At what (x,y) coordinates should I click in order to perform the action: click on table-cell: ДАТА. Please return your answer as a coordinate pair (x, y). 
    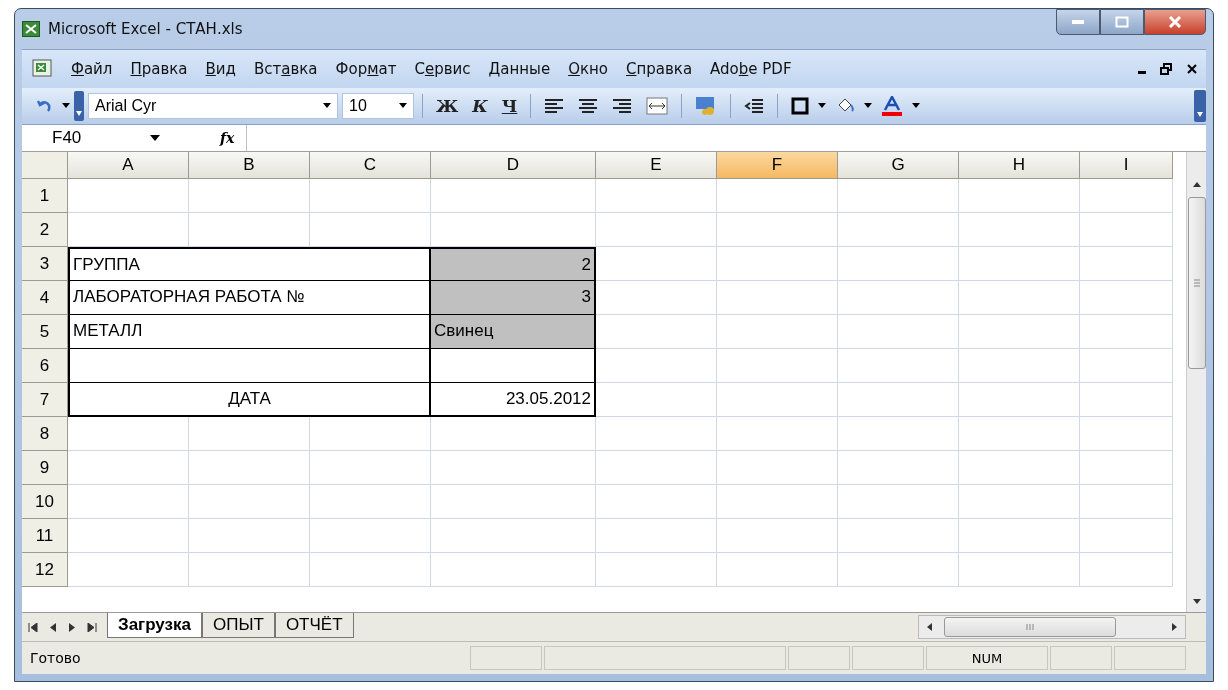
    Looking at the image, I should click on (249, 400).